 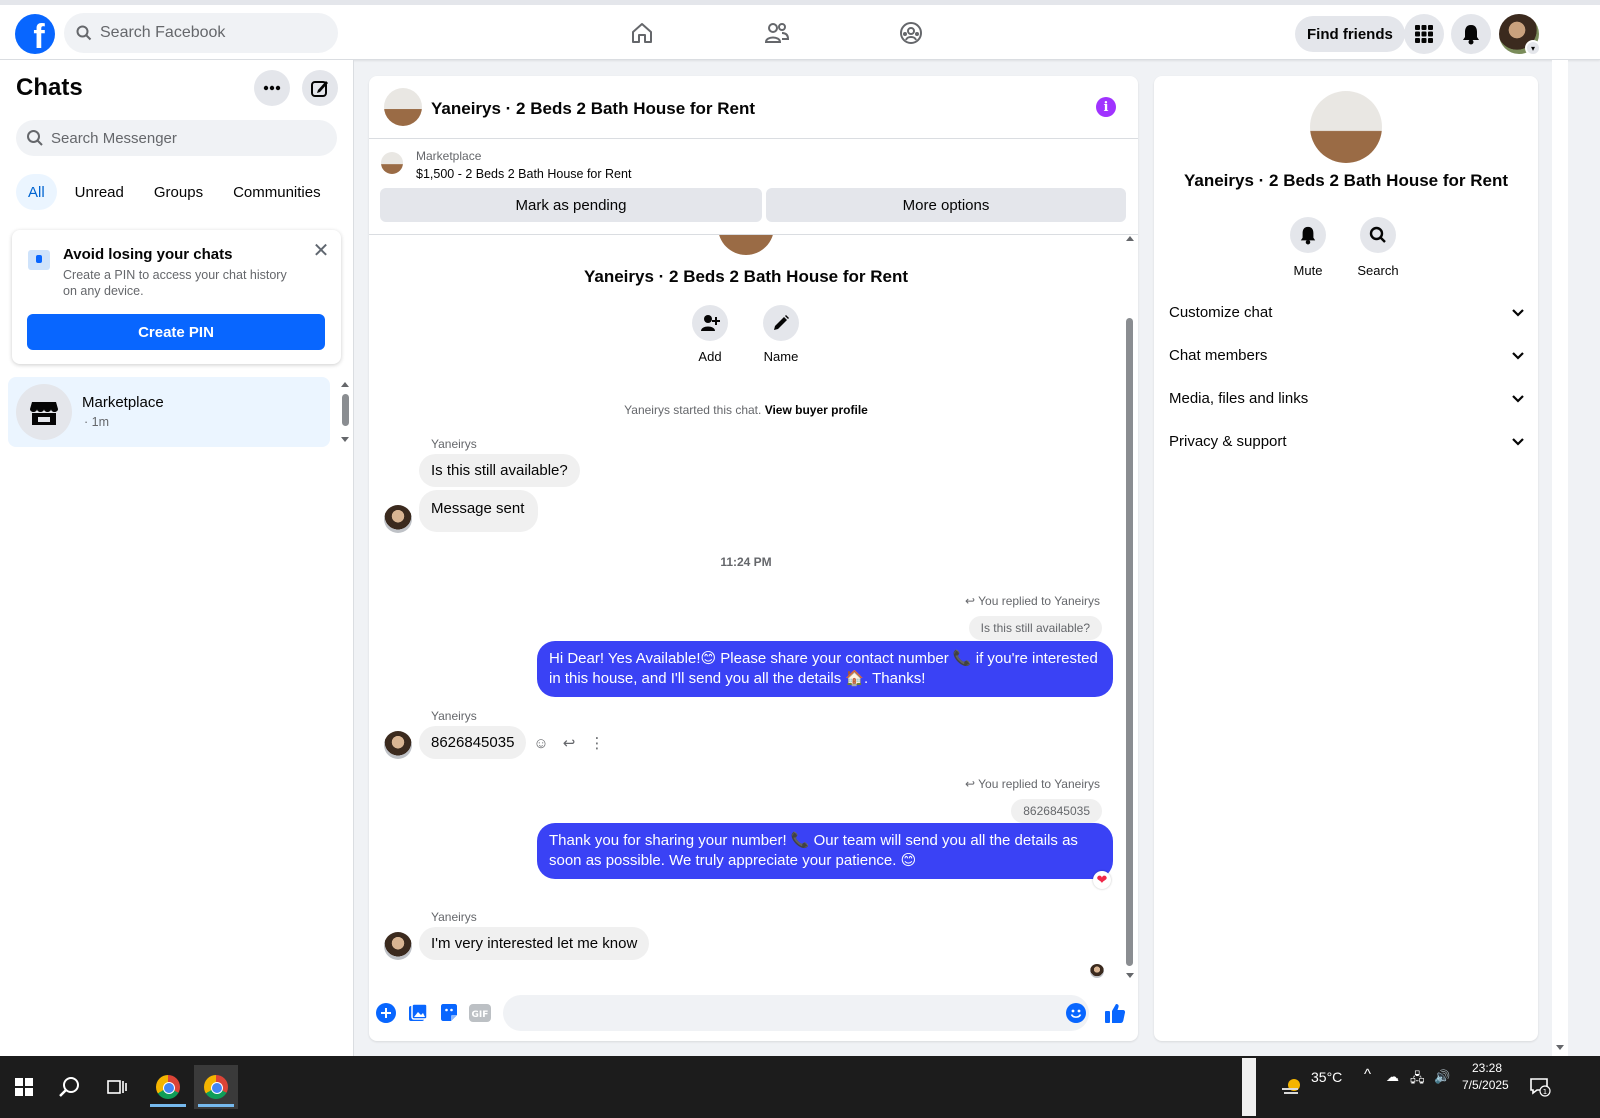 I want to click on message-input, so click(x=796, y=1013).